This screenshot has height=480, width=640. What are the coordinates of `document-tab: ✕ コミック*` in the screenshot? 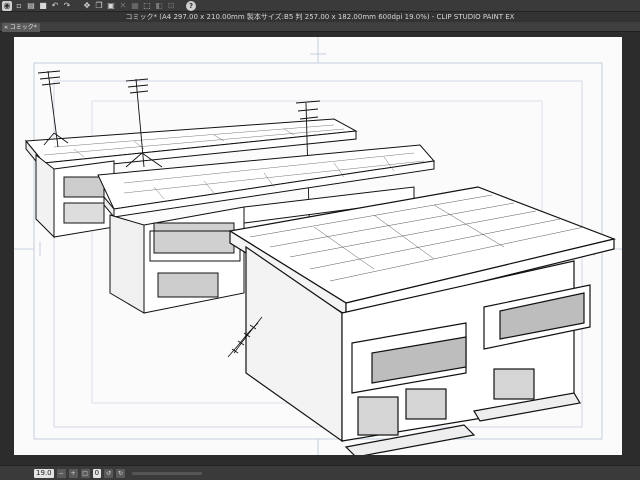 It's located at (21, 27).